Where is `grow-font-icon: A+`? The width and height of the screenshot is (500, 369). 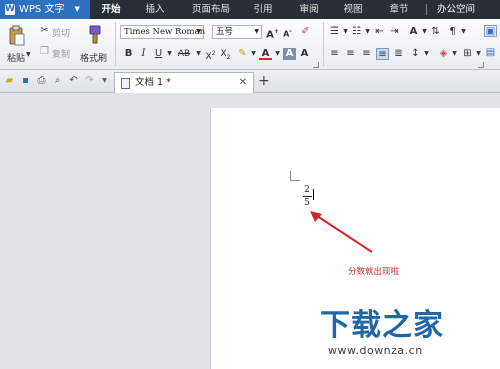
grow-font-icon: A+ is located at coordinates (272, 33).